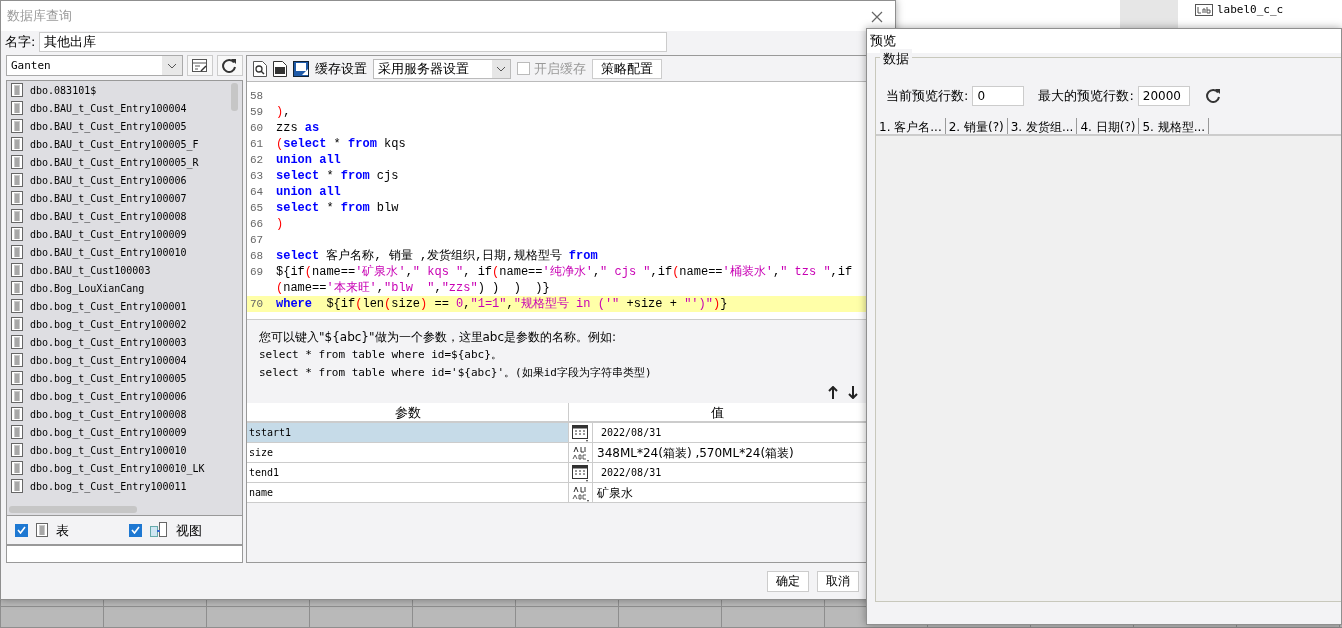  Describe the element at coordinates (408, 433) in the screenshot. I see `param-name-cell: tstart1` at that location.